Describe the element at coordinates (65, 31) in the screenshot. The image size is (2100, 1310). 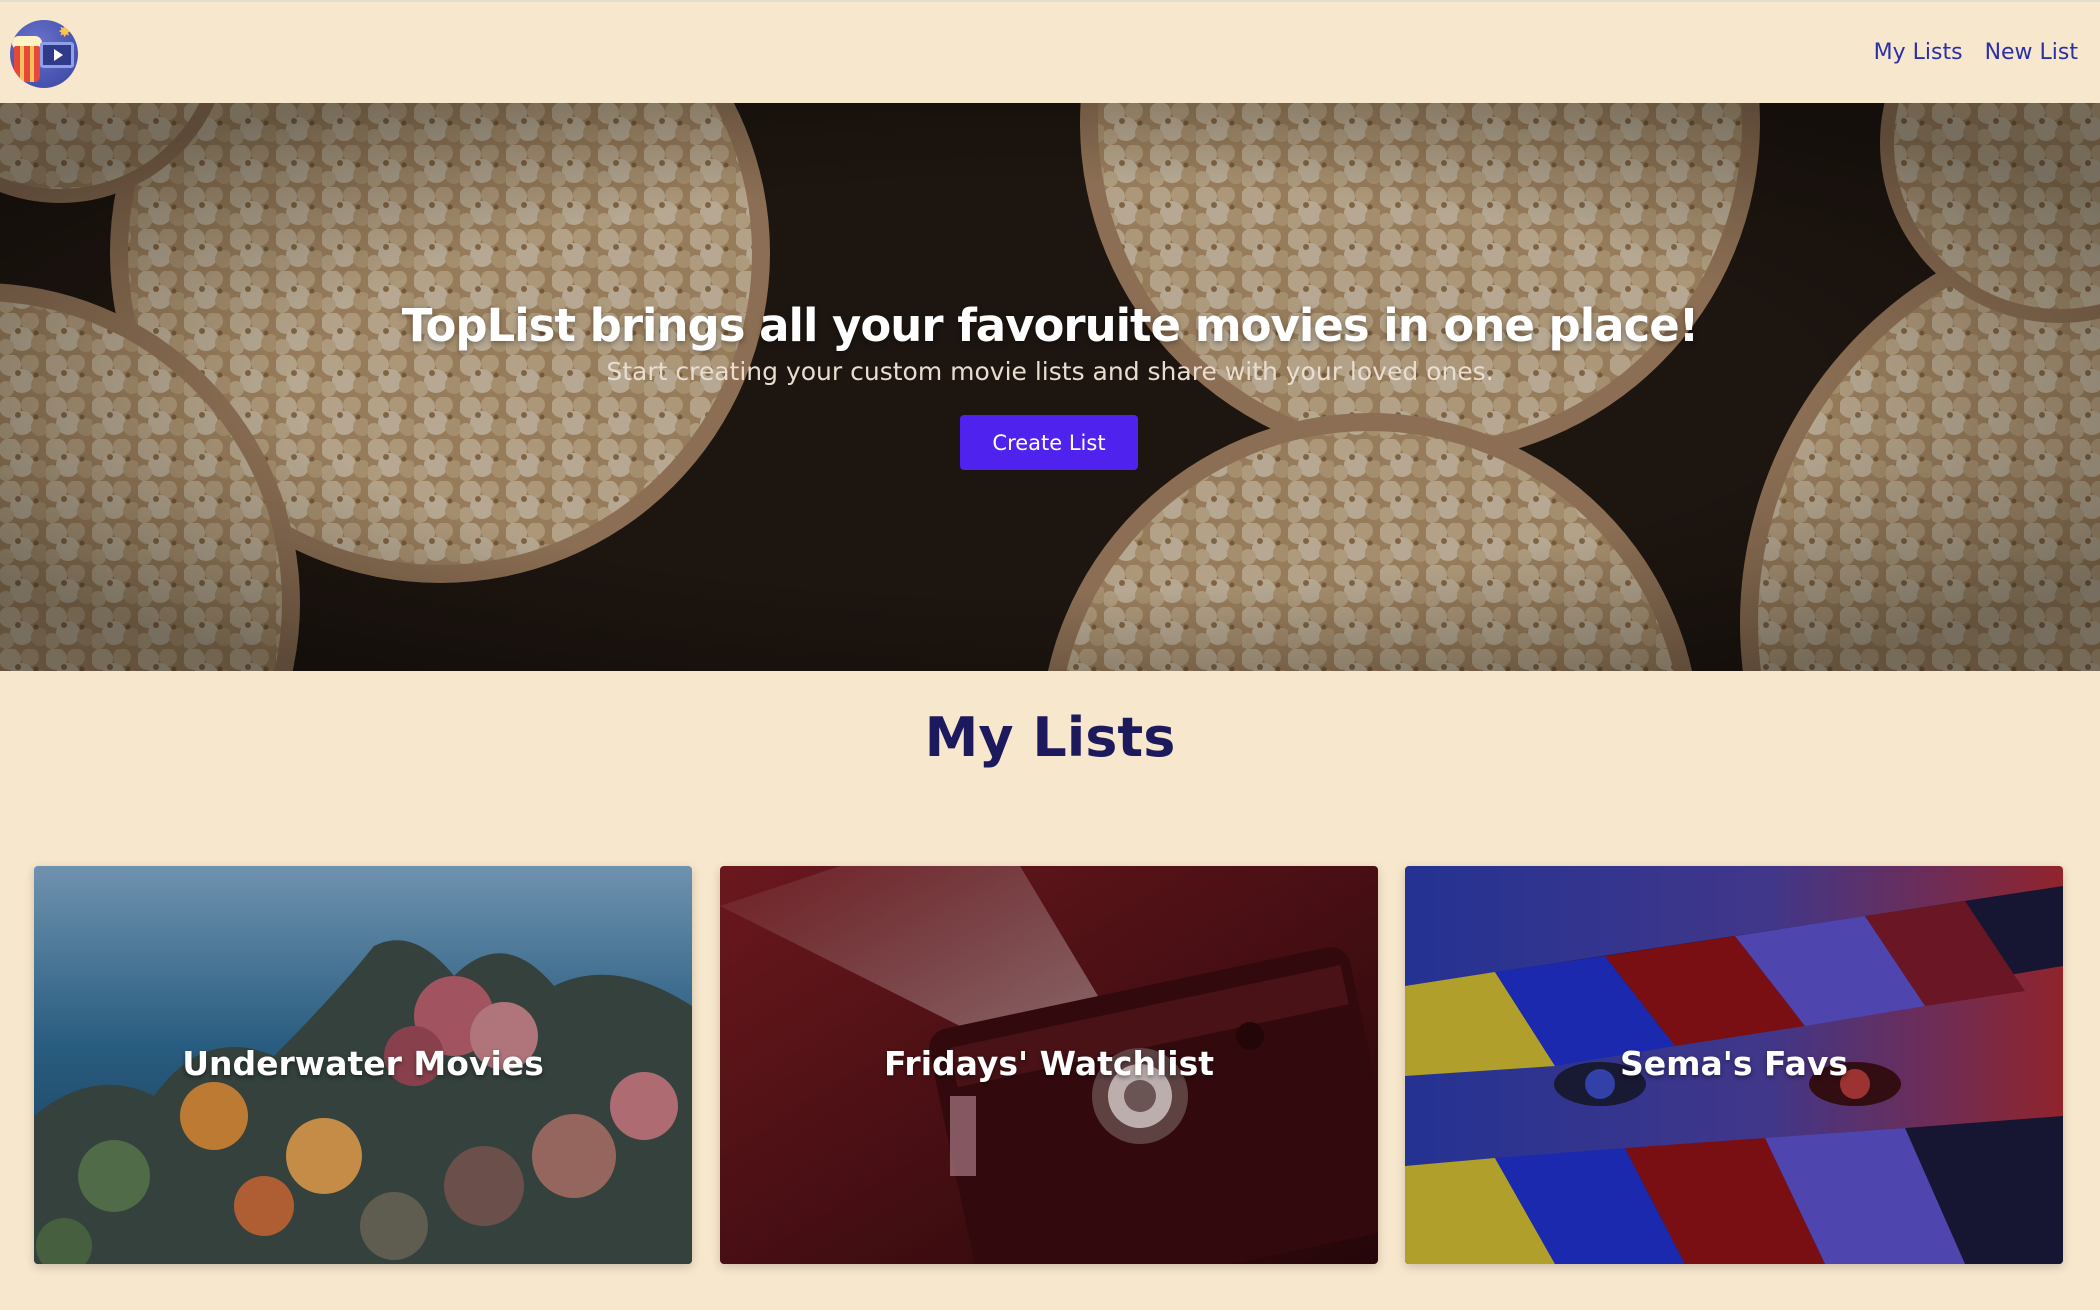
I see `star-icon: ✸` at that location.